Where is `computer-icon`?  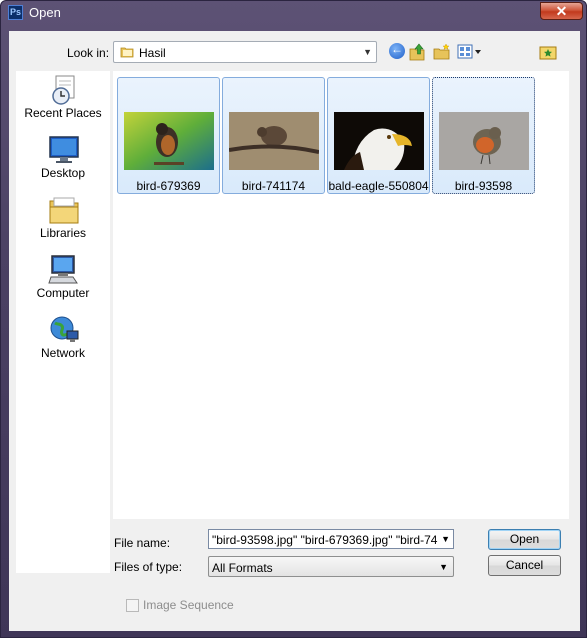 computer-icon is located at coordinates (63, 269).